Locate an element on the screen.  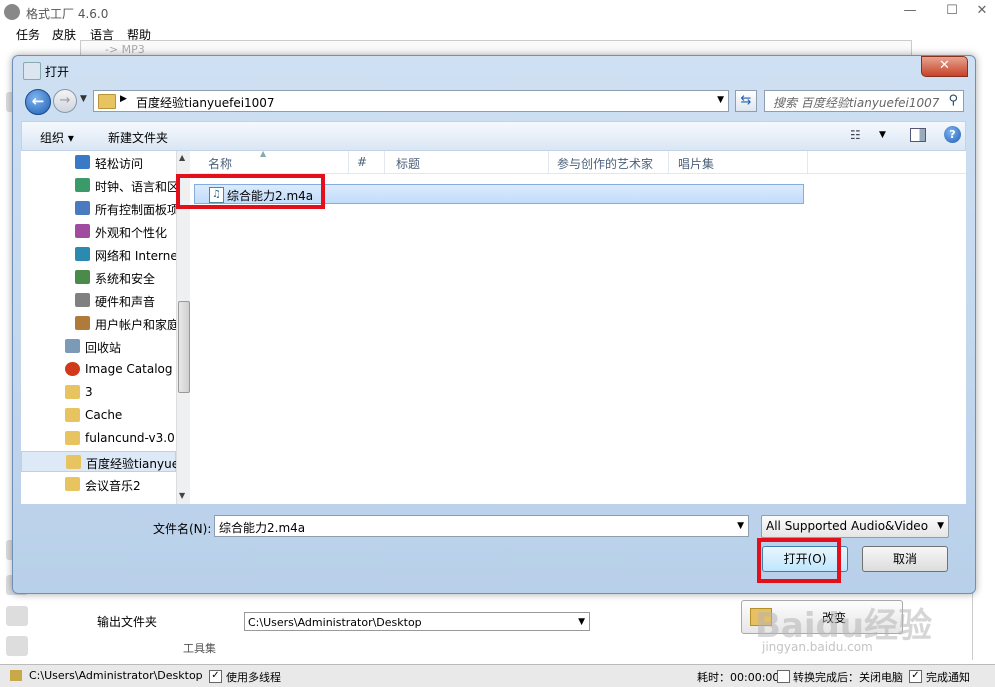
file-type-filter: All Supported Audio&Video ▼ is located at coordinates (855, 526).